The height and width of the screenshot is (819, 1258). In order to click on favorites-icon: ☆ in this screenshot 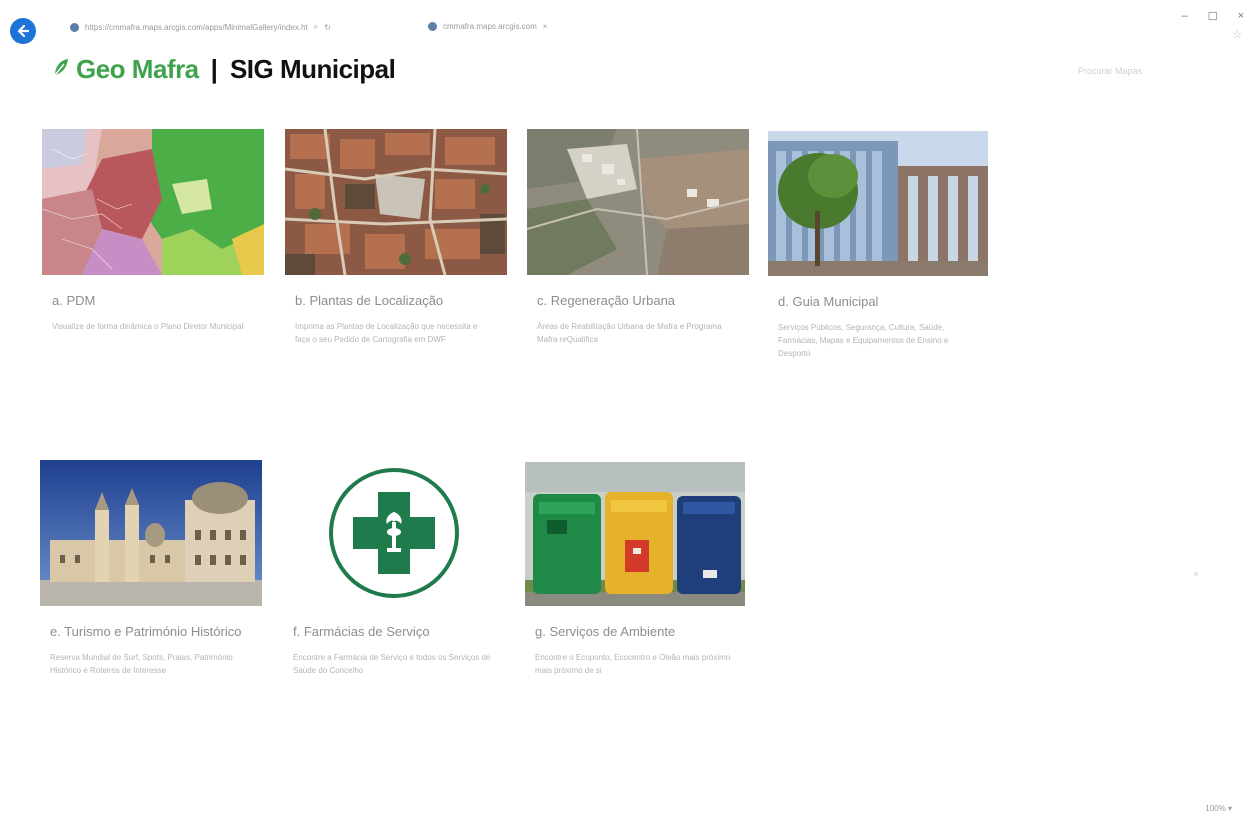, I will do `click(1237, 34)`.